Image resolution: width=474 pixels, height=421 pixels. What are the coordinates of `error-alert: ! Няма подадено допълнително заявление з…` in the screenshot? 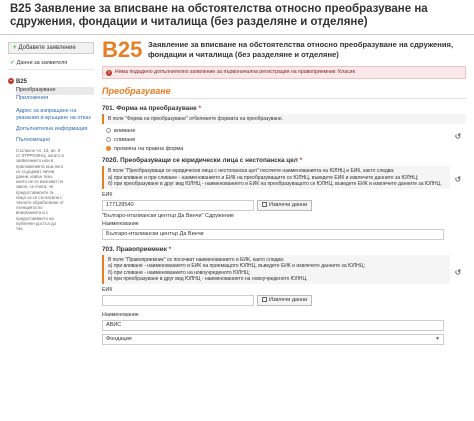 It's located at (284, 72).